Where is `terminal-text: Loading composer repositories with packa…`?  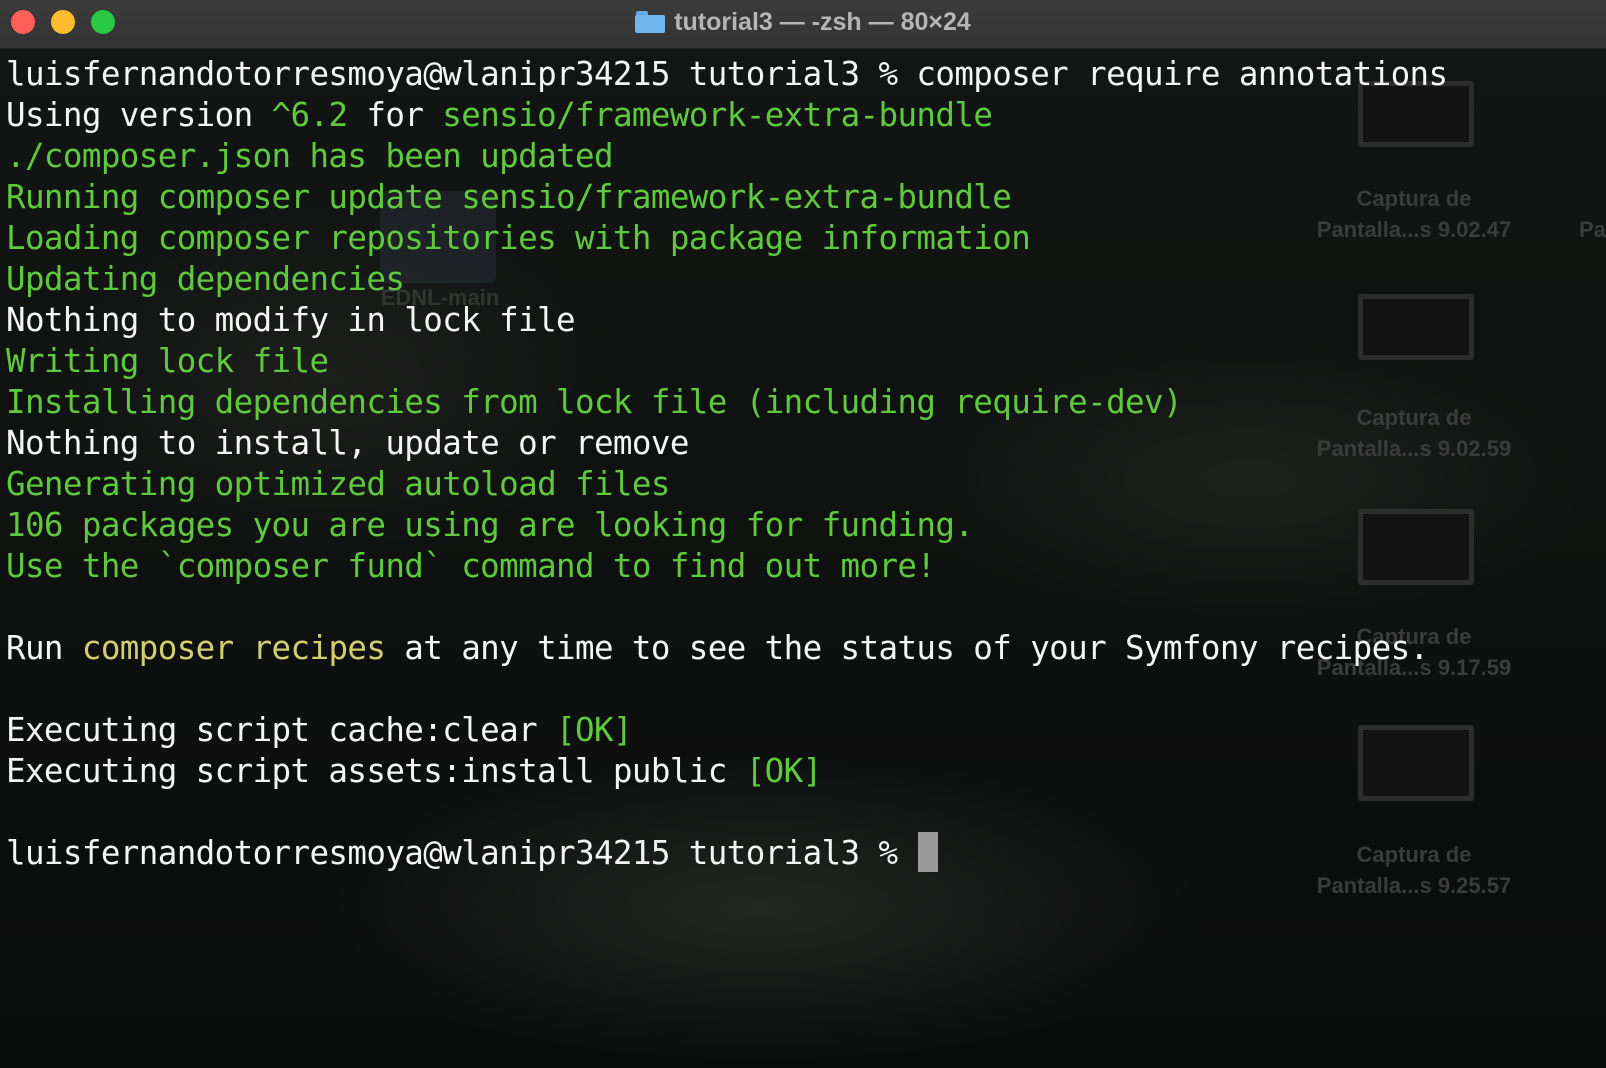
terminal-text: Loading composer repositories with packa… is located at coordinates (518, 238).